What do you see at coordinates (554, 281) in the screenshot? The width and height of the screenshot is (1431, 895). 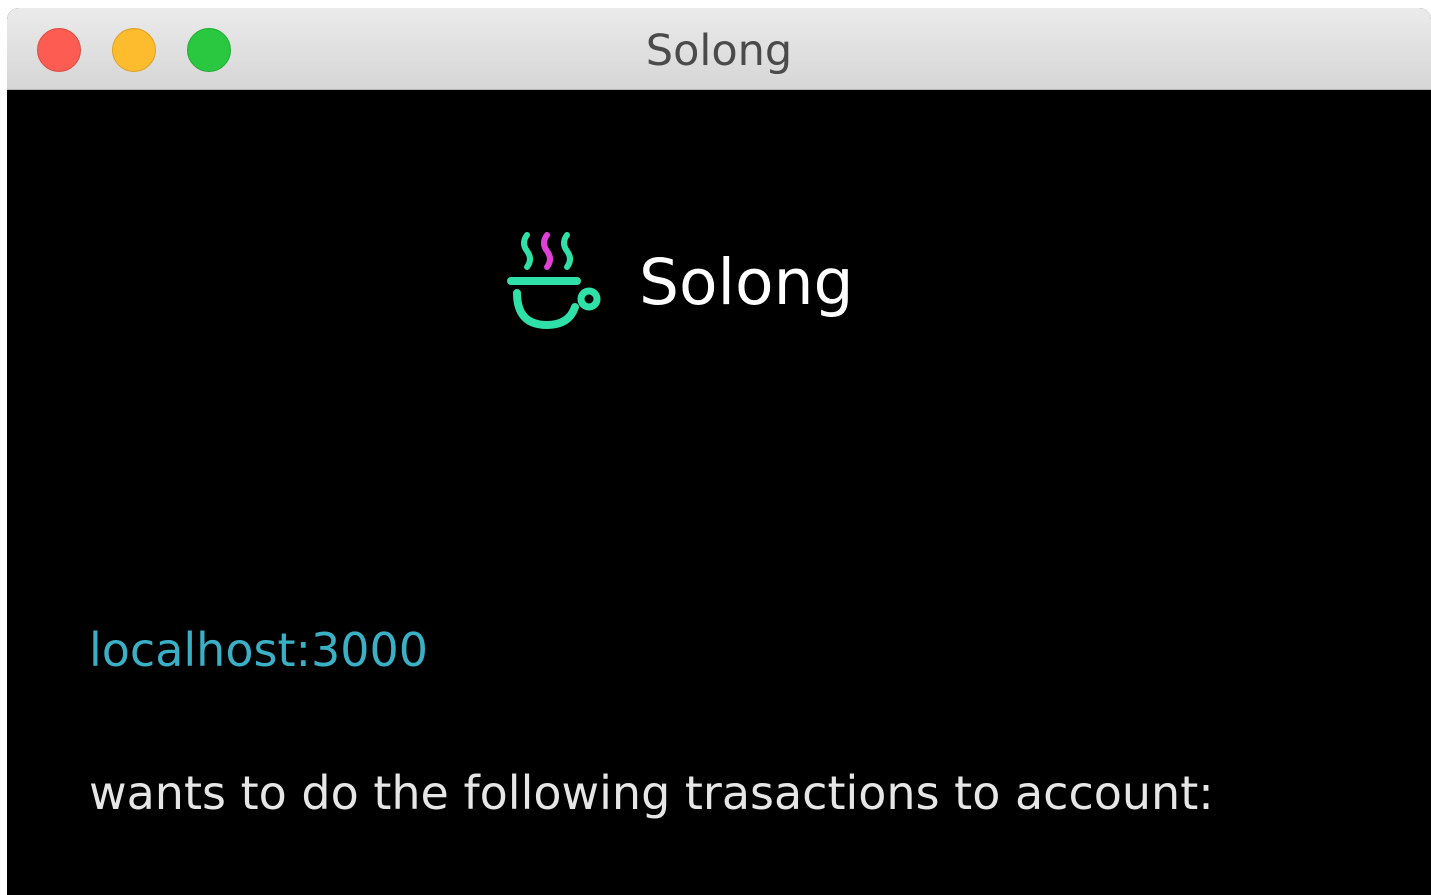 I see `coffee-cup-icon` at bounding box center [554, 281].